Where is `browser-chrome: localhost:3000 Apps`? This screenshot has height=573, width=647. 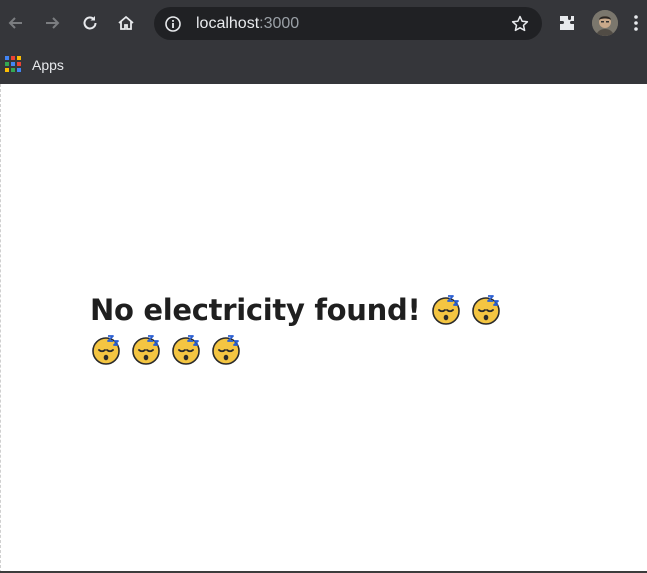
browser-chrome: localhost:3000 Apps is located at coordinates (323, 42).